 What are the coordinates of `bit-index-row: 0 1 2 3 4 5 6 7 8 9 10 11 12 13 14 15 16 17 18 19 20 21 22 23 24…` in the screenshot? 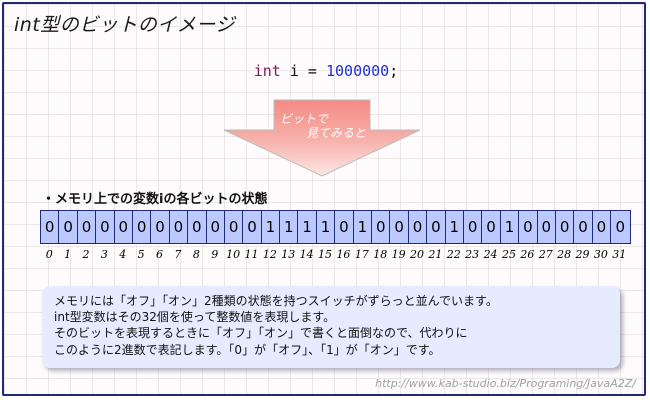 It's located at (334, 254).